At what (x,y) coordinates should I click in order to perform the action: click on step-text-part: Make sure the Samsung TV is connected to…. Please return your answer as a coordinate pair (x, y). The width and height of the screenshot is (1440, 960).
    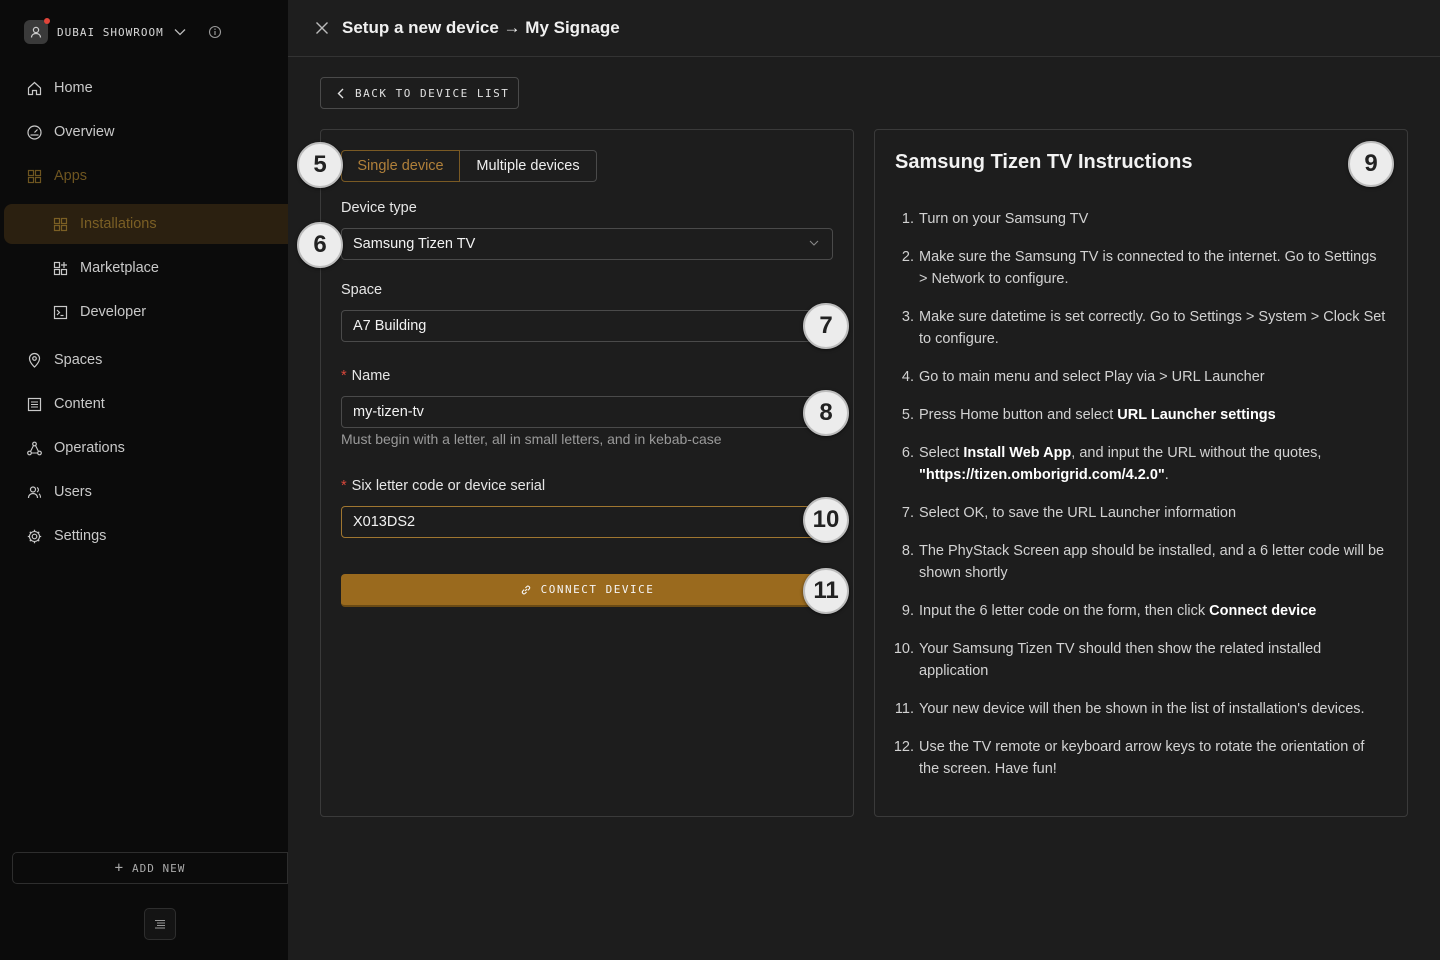
    Looking at the image, I should click on (1148, 268).